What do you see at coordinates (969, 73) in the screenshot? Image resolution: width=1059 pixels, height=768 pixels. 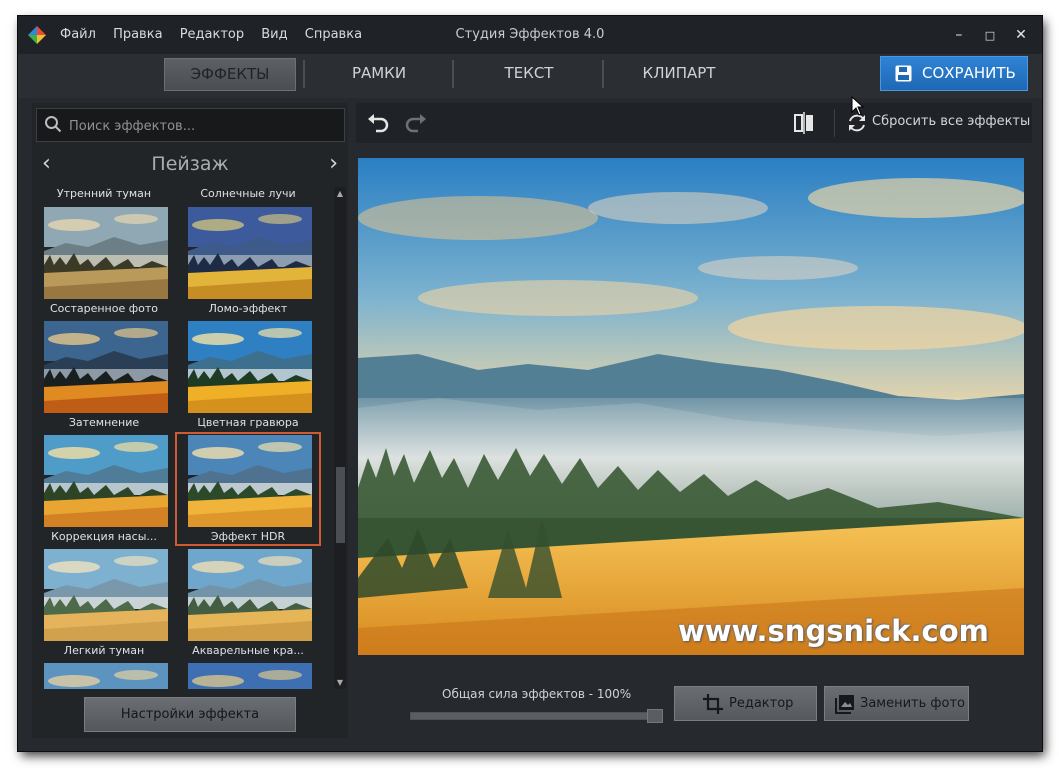 I see `save-button-label: СОХРАНИТЬ` at bounding box center [969, 73].